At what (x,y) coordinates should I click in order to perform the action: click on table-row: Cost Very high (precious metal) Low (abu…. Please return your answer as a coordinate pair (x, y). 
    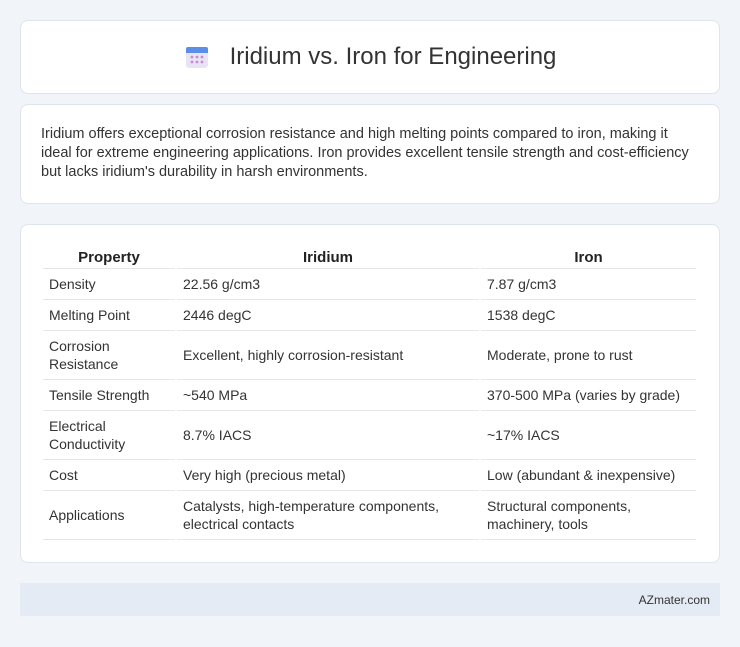
    Looking at the image, I should click on (369, 475).